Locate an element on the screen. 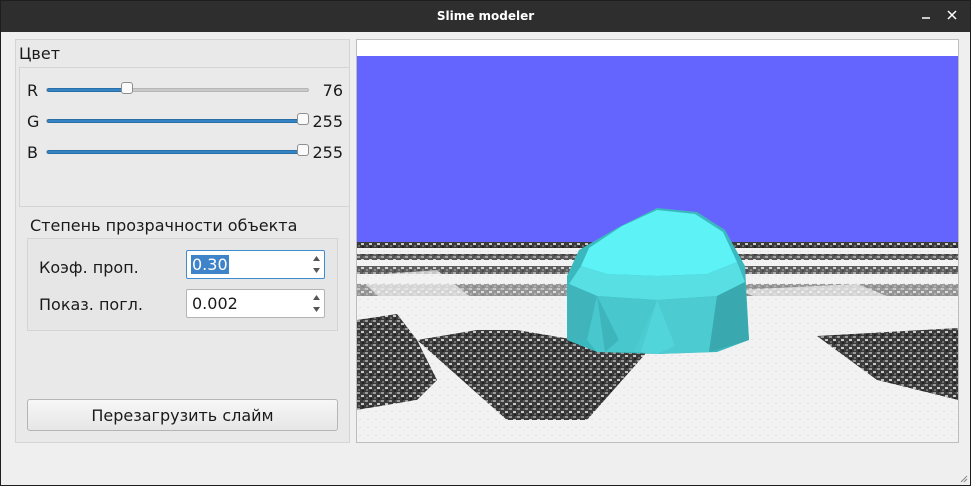 This screenshot has height=486, width=971. slider-g-label: G is located at coordinates (33, 121).